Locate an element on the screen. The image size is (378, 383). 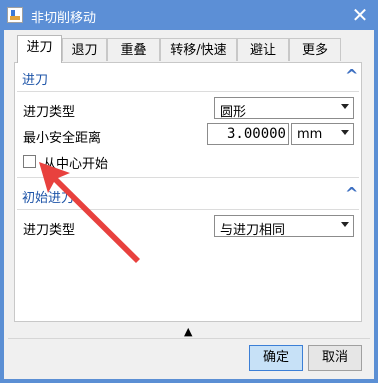
footer-divider is located at coordinates (189, 338).